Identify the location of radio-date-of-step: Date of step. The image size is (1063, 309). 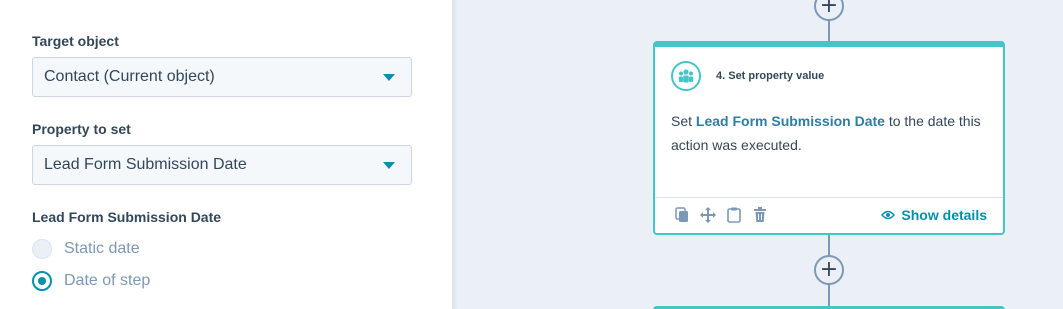
(91, 281).